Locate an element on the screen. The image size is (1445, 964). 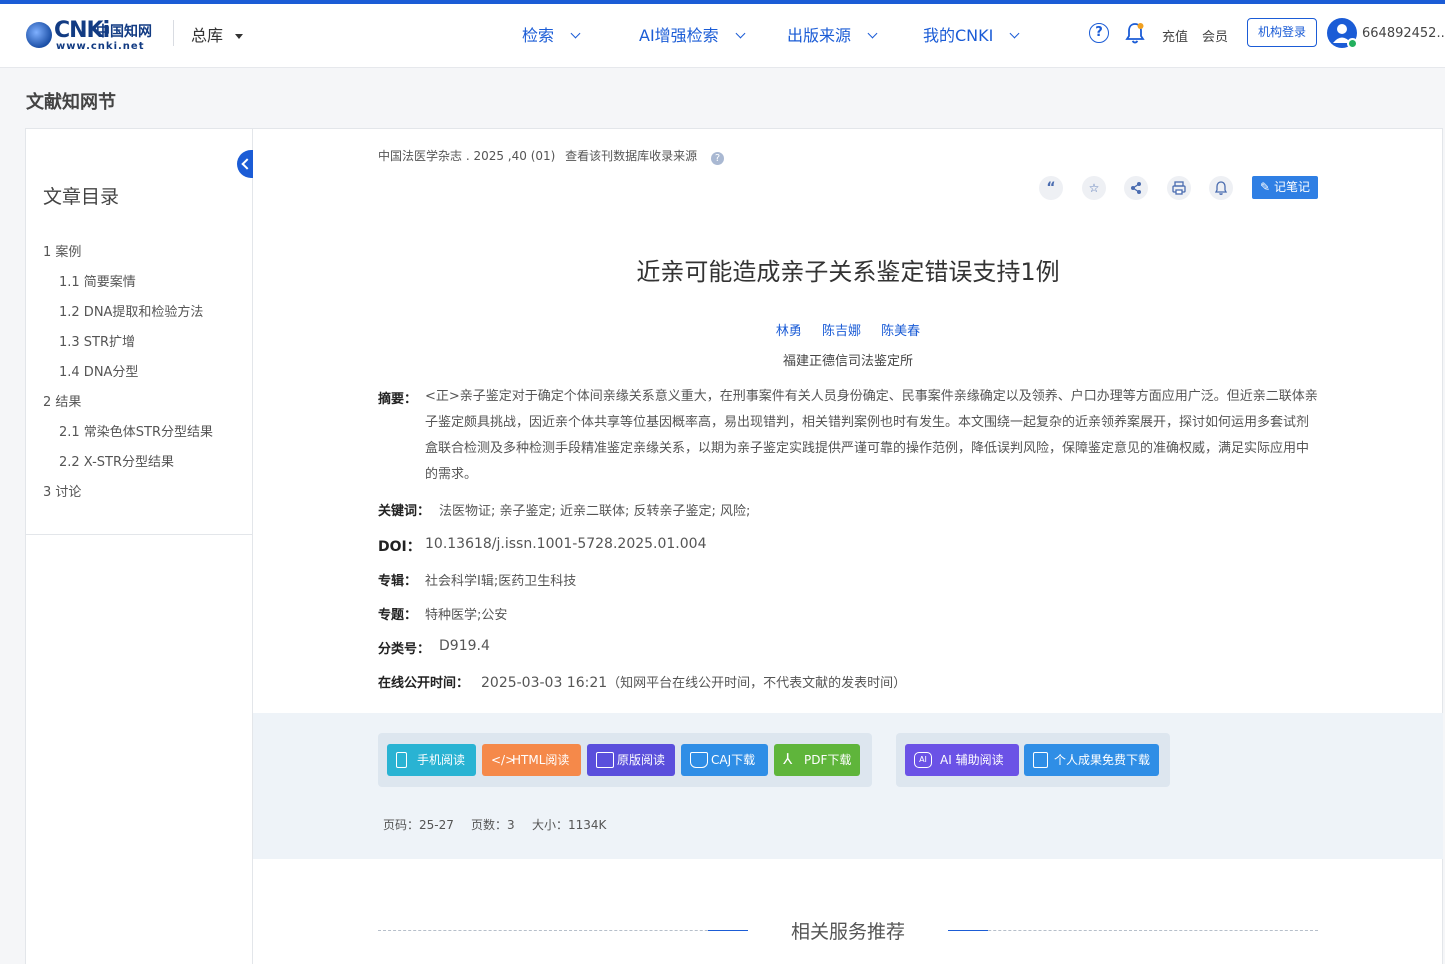
author-list: 林勇 陈吉娜 陈美春 is located at coordinates (848, 329).